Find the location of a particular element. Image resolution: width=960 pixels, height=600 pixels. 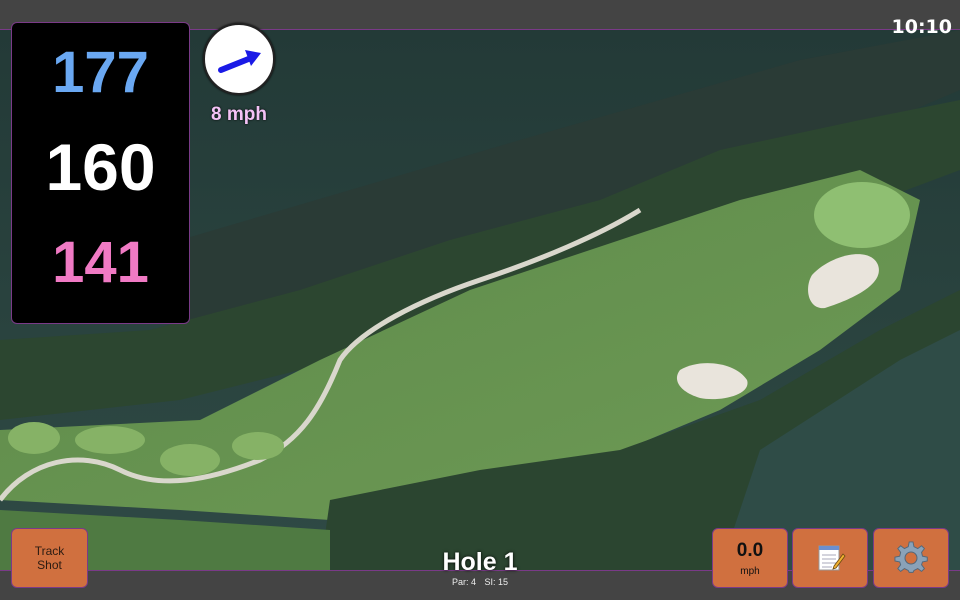

wind-speed-label: 8 mph is located at coordinates (239, 114).